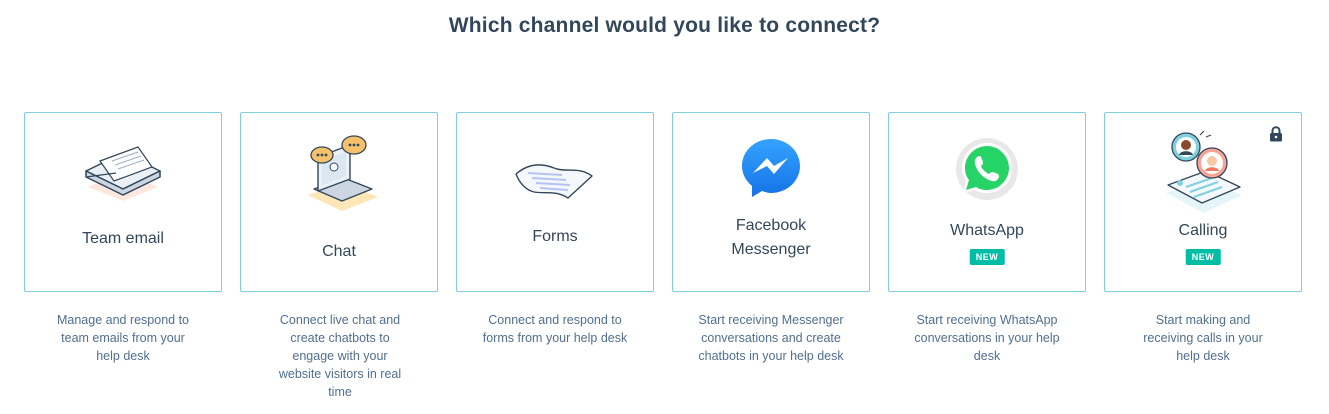 The width and height of the screenshot is (1329, 414). What do you see at coordinates (555, 236) in the screenshot?
I see `channel-label: Forms` at bounding box center [555, 236].